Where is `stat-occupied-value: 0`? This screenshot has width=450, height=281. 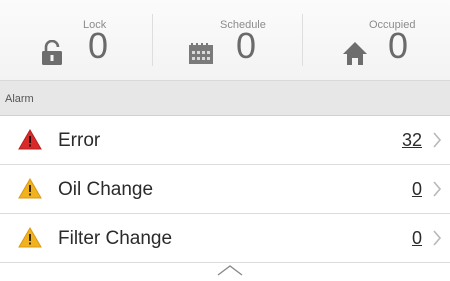
stat-occupied-value: 0 is located at coordinates (398, 45).